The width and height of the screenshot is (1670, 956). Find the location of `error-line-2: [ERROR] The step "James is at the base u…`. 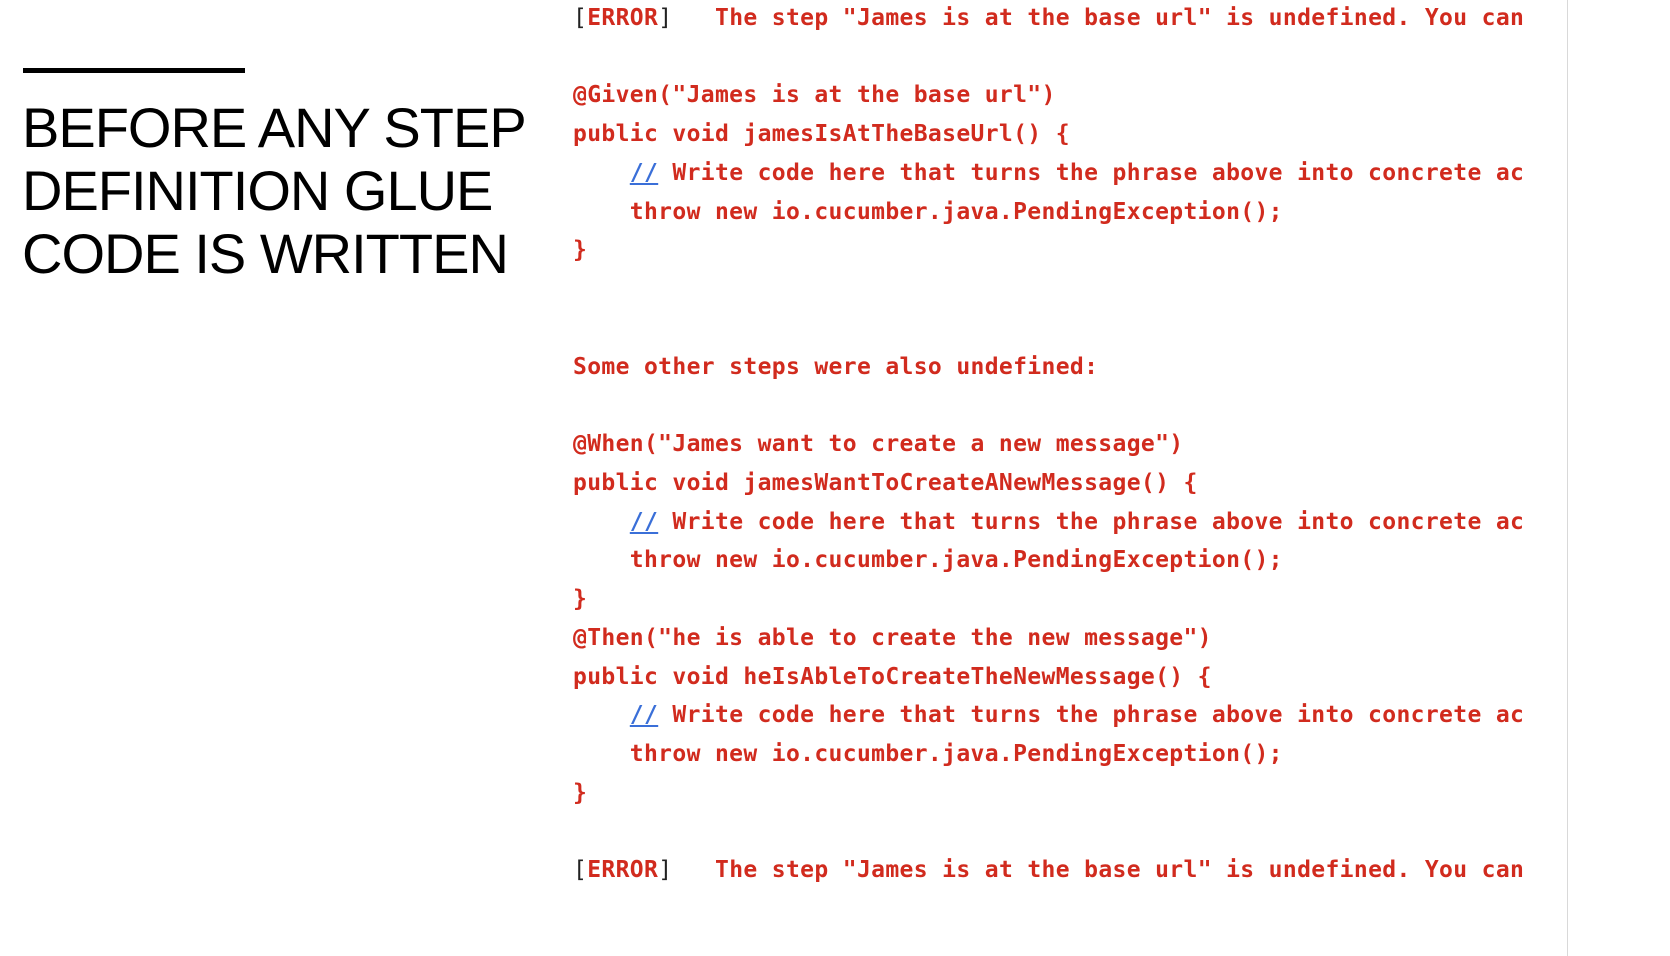

error-line-2: [ERROR] The step "James is at the base u… is located at coordinates (1048, 870).